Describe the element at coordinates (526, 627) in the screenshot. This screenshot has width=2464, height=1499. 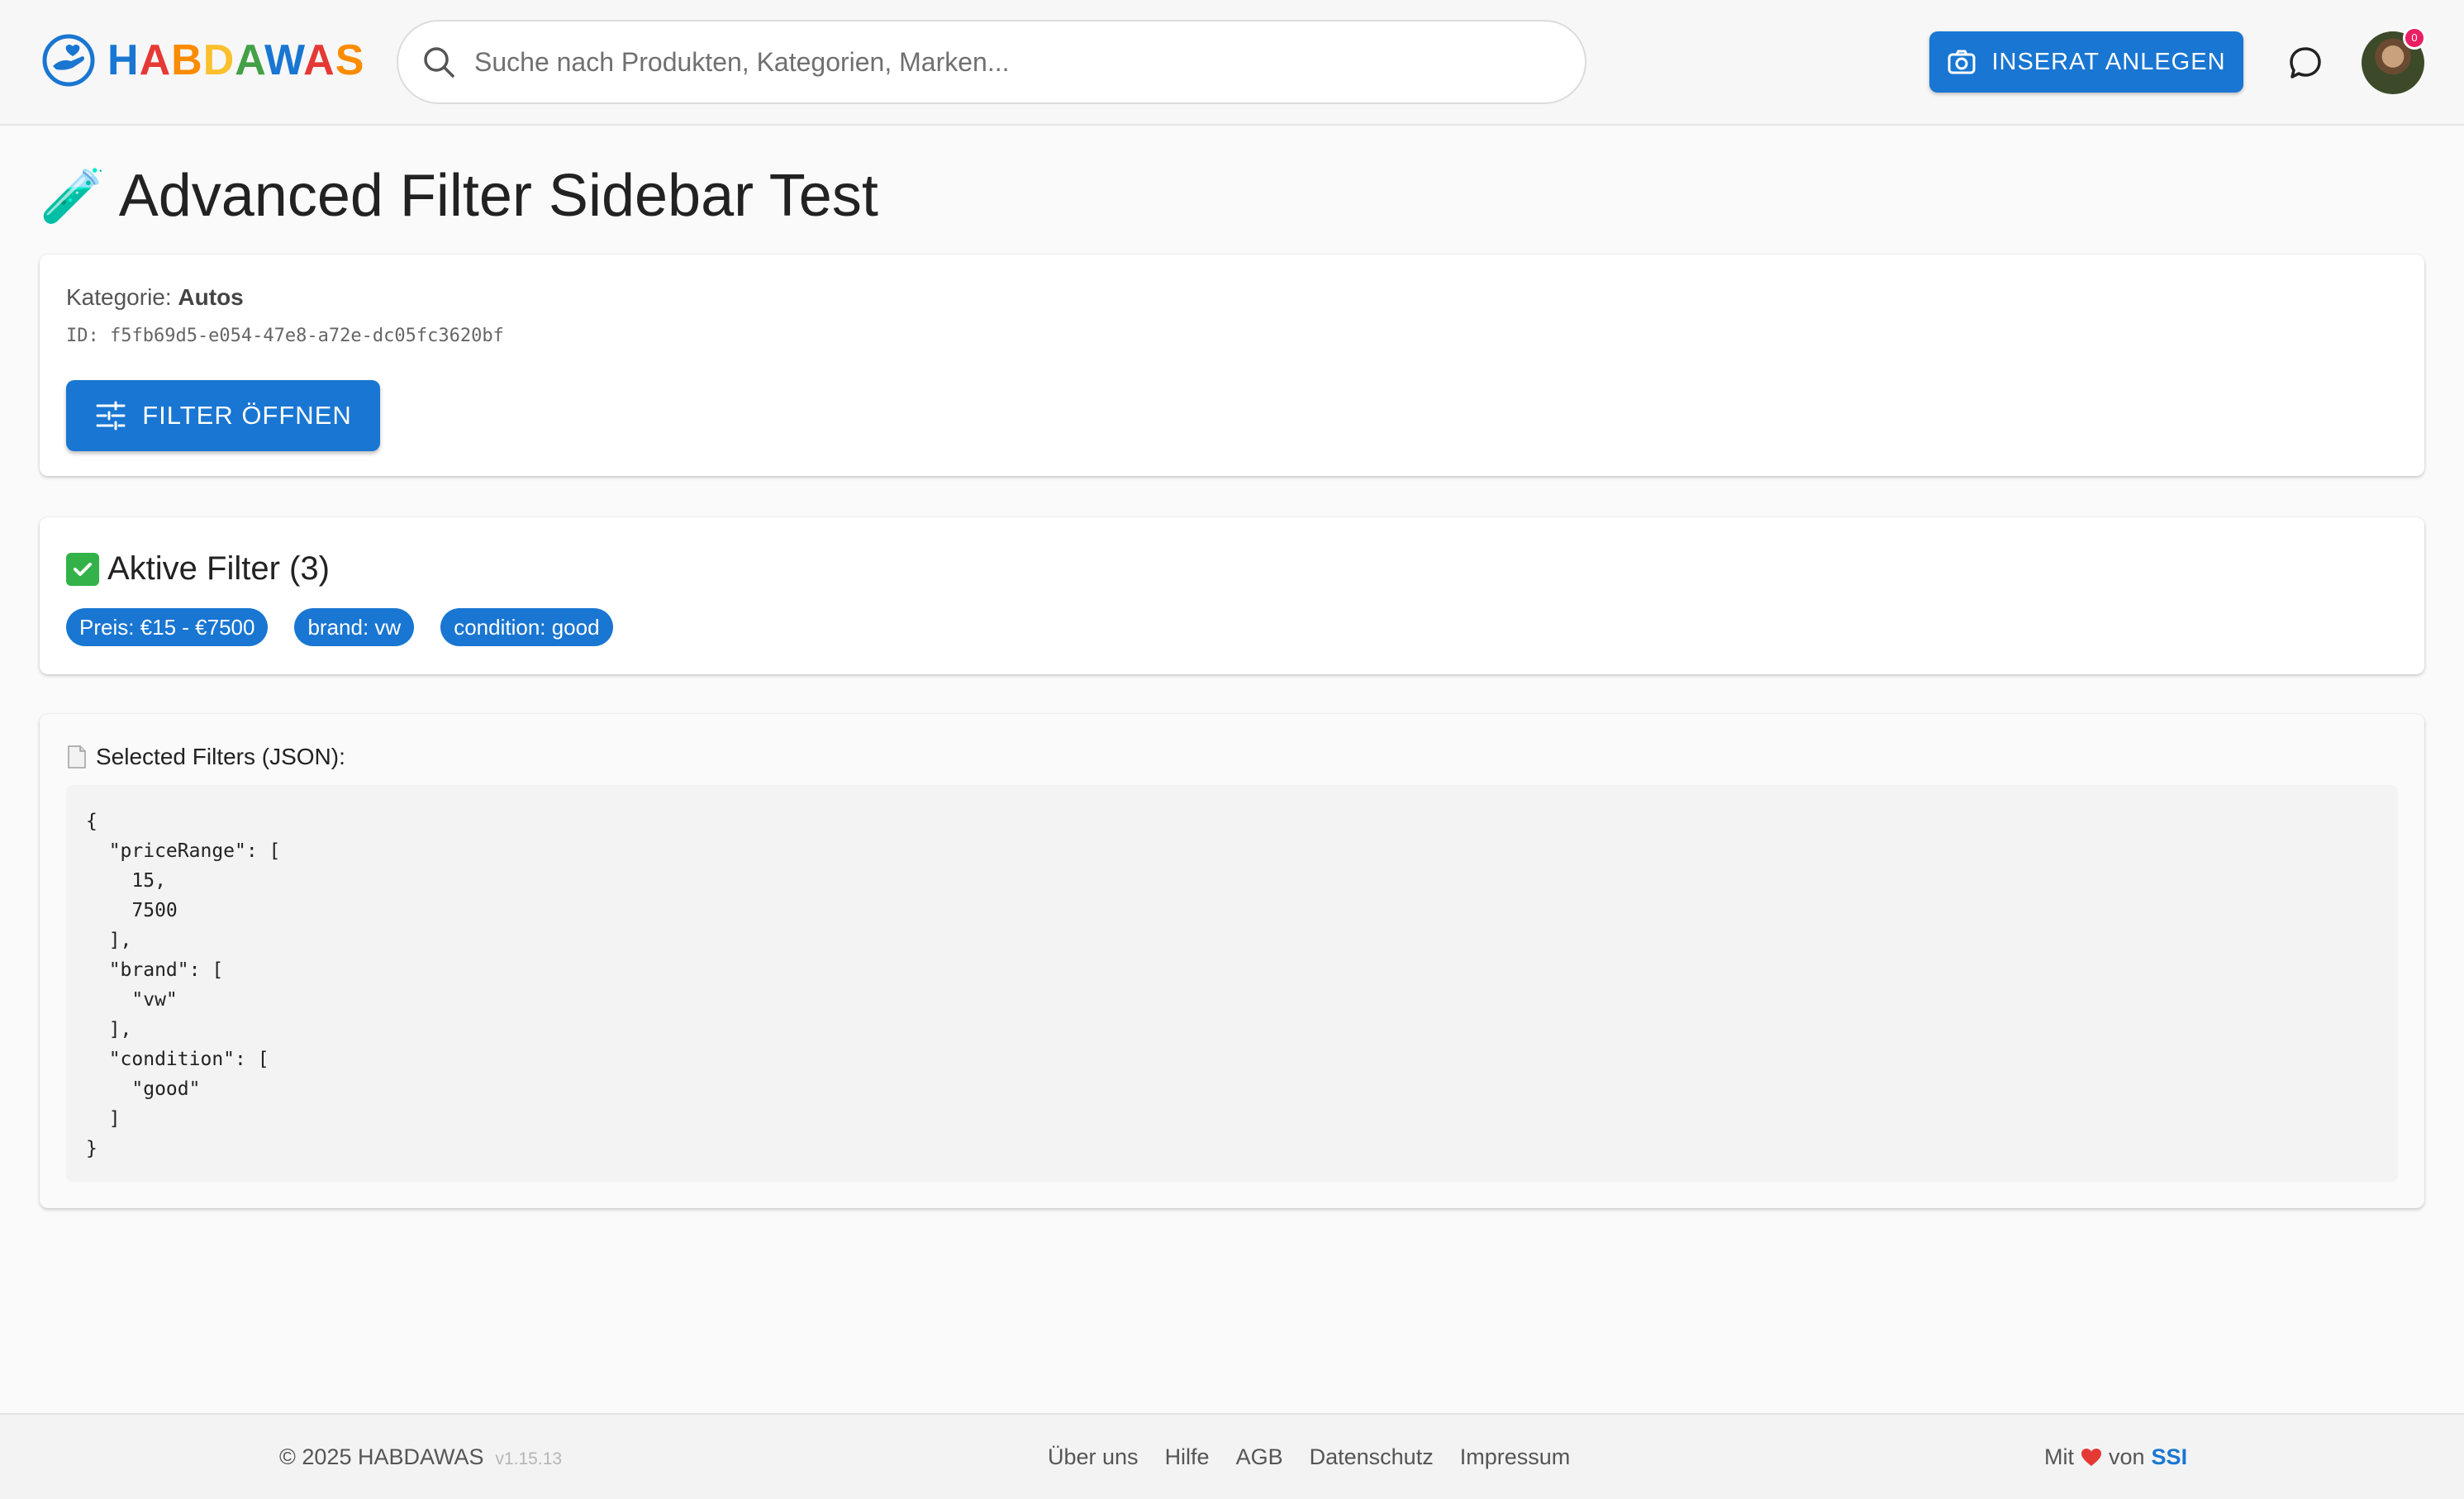
I see `filter-chip-condition: condition: good` at that location.